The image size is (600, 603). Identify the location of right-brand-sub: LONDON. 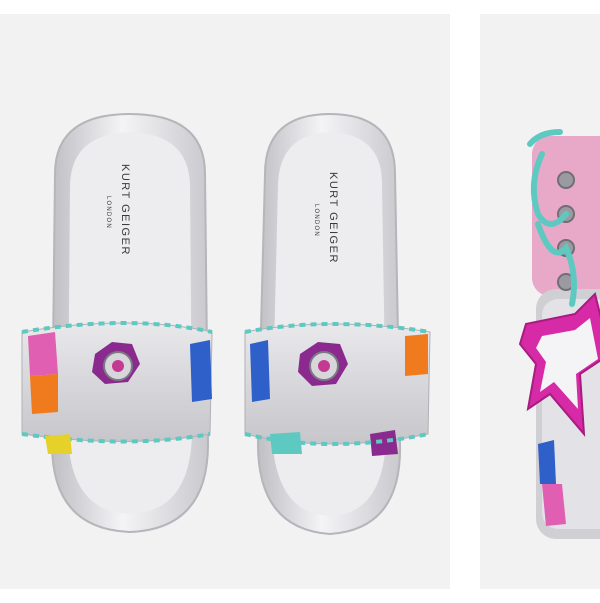
(316, 220).